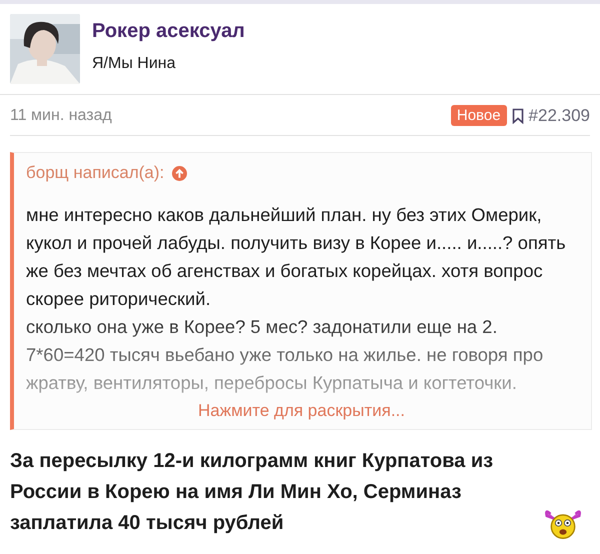 The image size is (600, 554). What do you see at coordinates (478, 115) in the screenshot?
I see `new-badge: Новое` at bounding box center [478, 115].